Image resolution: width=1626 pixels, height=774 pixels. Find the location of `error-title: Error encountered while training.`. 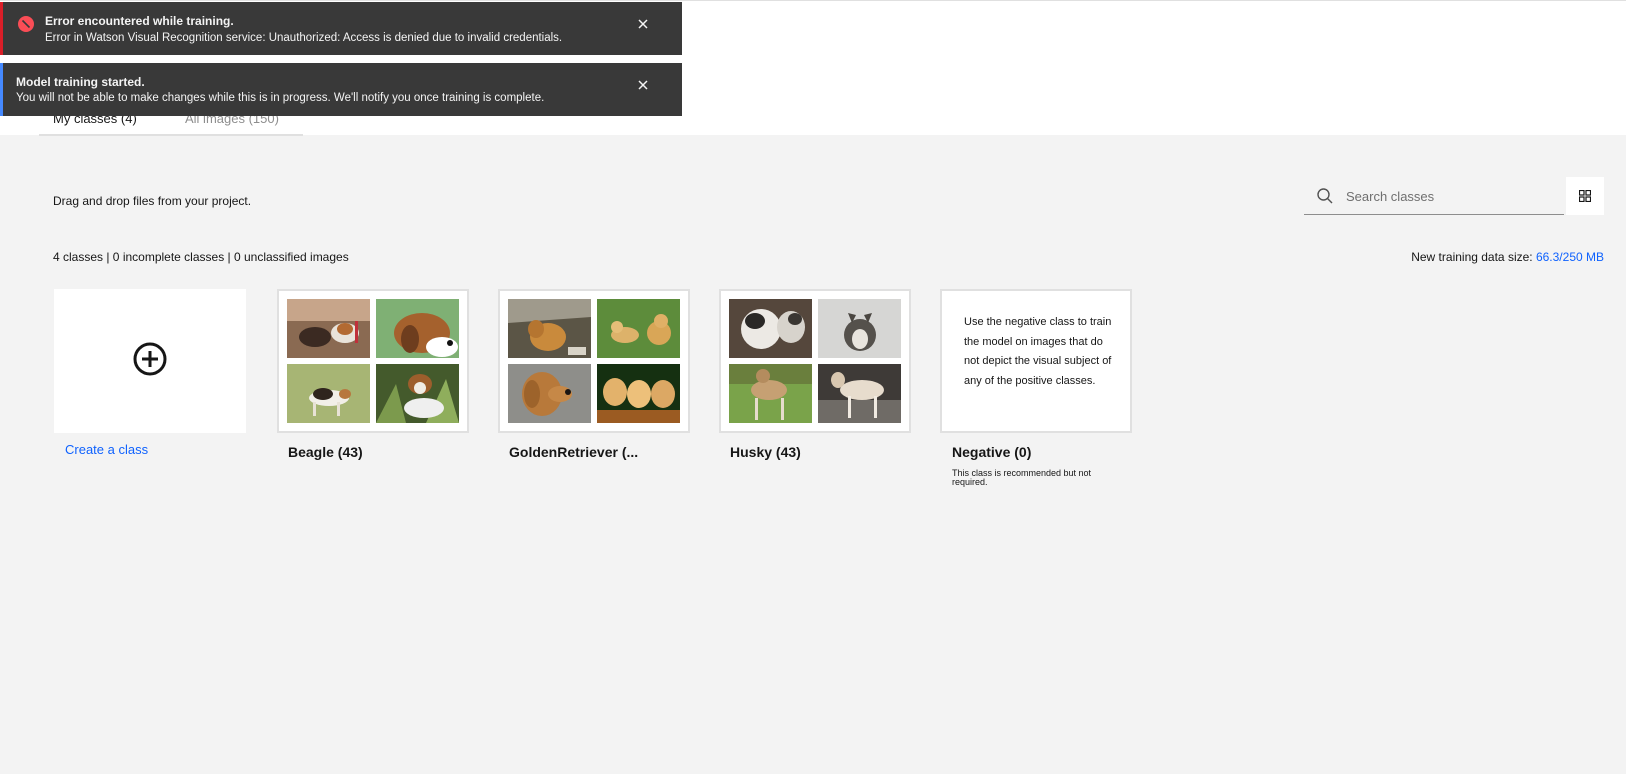

error-title: Error encountered while training. is located at coordinates (139, 21).